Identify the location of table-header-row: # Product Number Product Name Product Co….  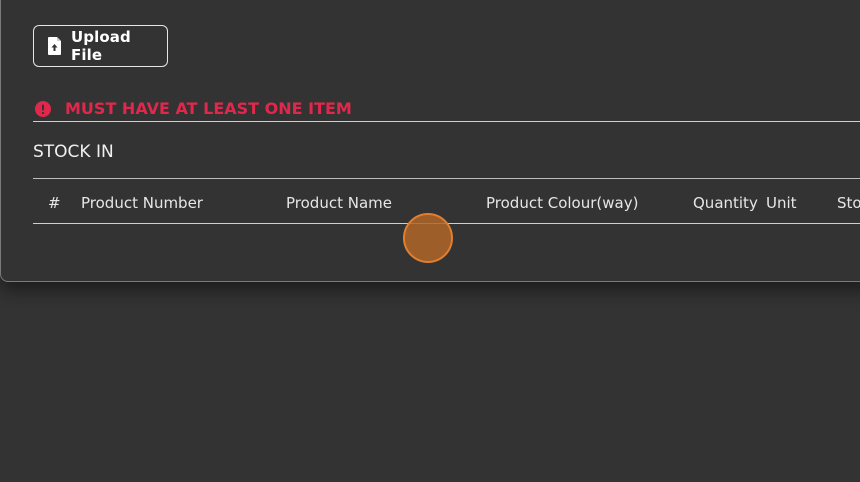
(446, 201).